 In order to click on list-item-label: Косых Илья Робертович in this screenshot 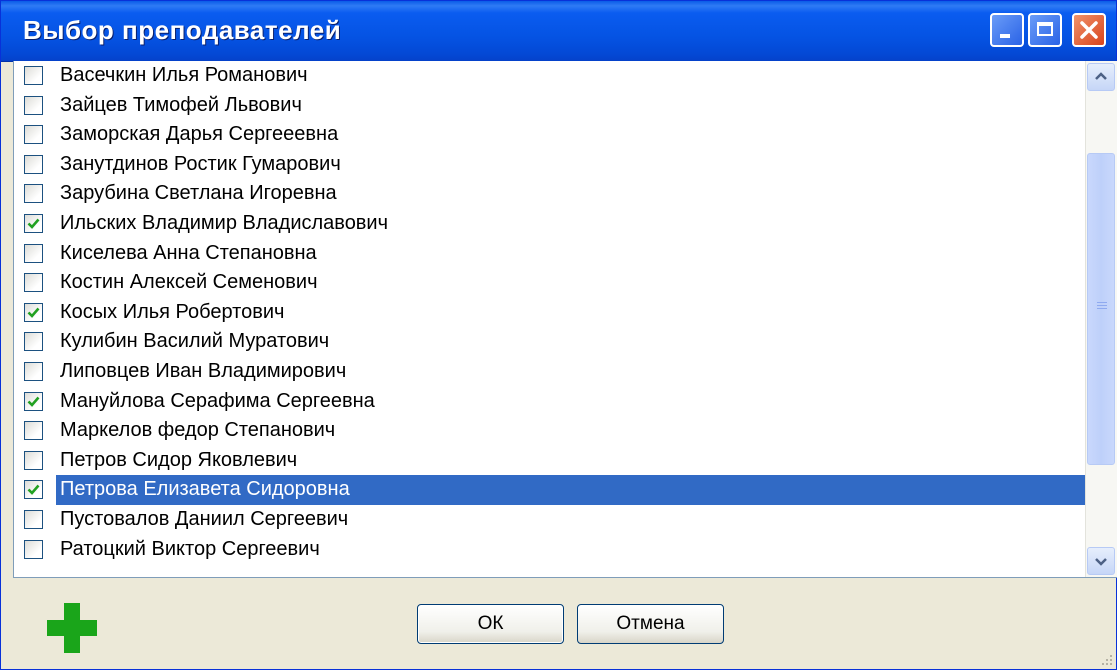, I will do `click(172, 311)`.